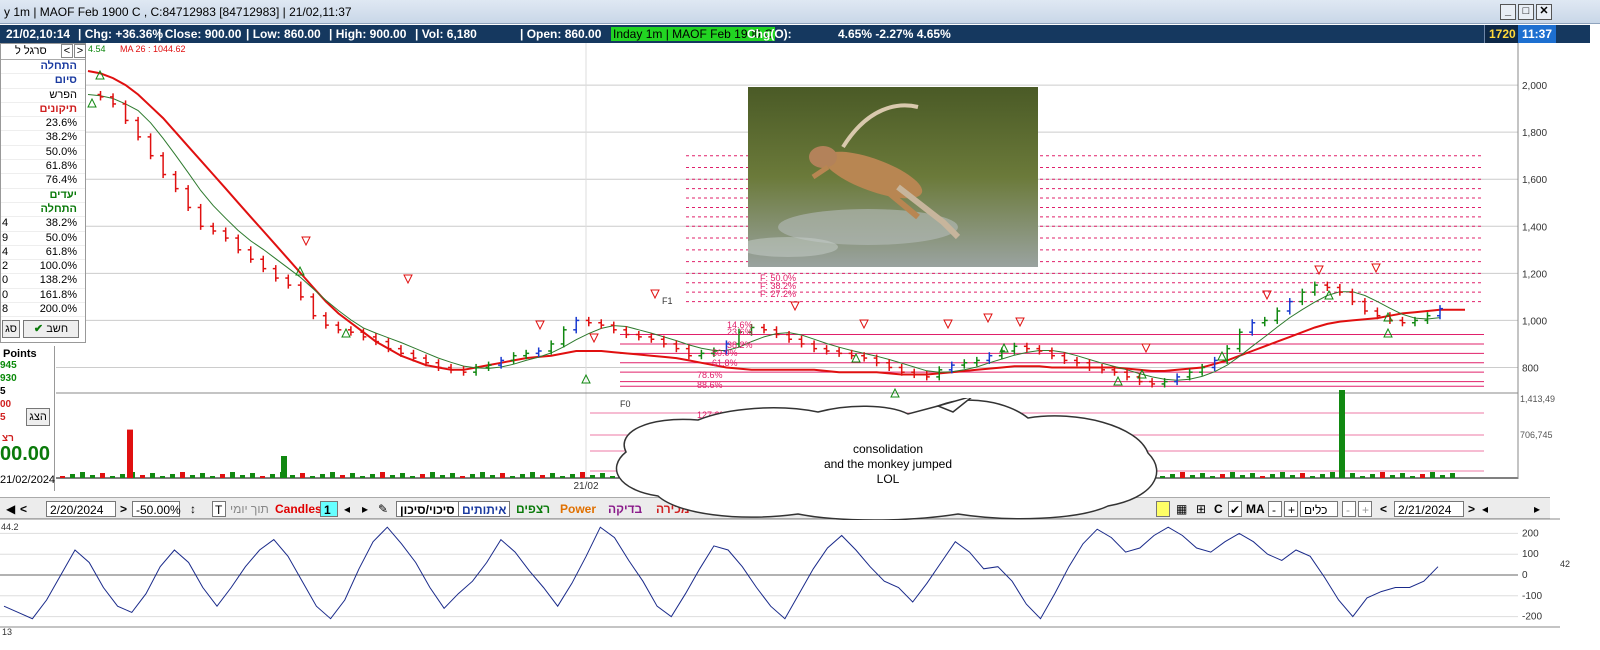 The width and height of the screenshot is (1600, 650). What do you see at coordinates (1235, 509) in the screenshot?
I see `ma-checkbox-icon: ✔` at bounding box center [1235, 509].